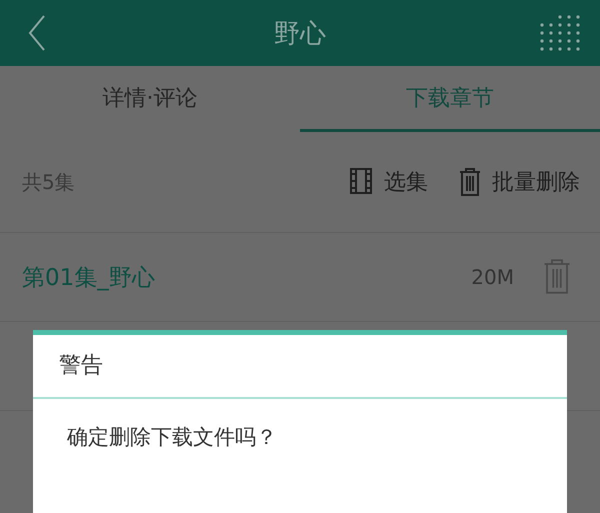 This screenshot has height=513, width=600. What do you see at coordinates (470, 182) in the screenshot?
I see `trash-icon` at bounding box center [470, 182].